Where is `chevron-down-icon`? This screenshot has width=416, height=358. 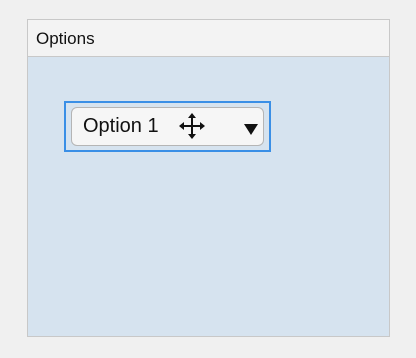
chevron-down-icon is located at coordinates (251, 129).